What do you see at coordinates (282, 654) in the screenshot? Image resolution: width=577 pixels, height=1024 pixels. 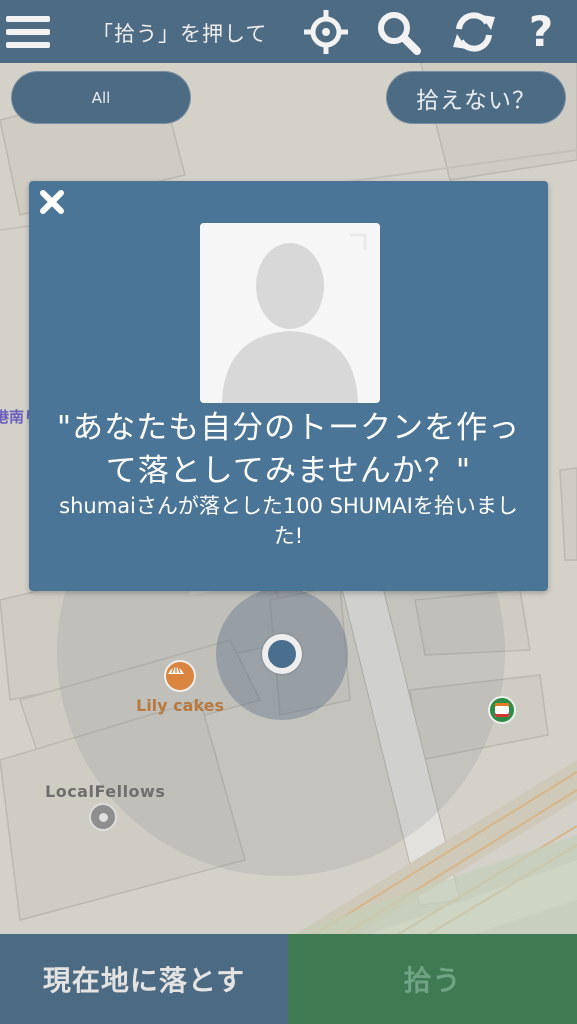 I see `current-location-dot` at bounding box center [282, 654].